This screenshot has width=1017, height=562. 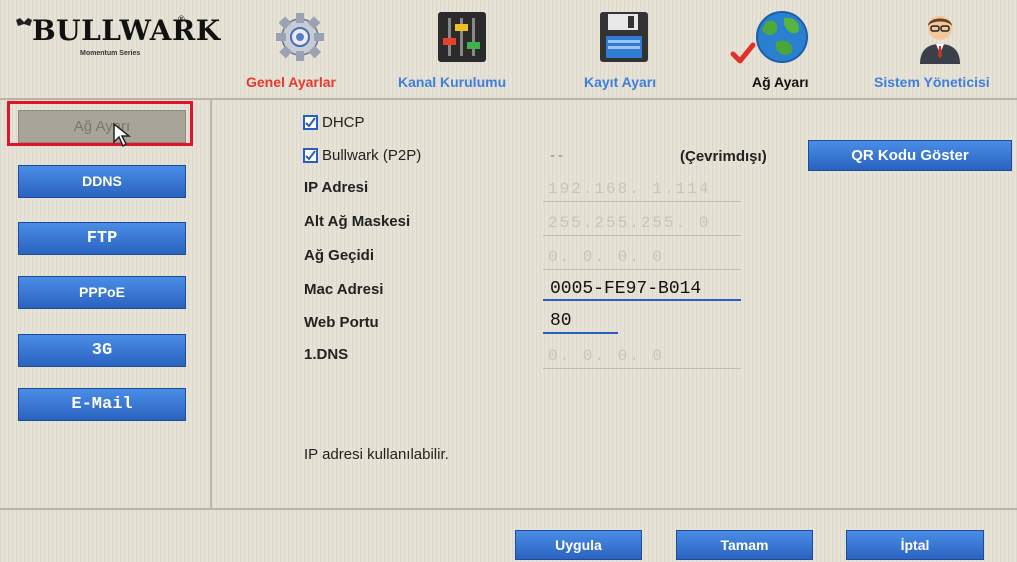 I want to click on sidebar-item-ddns: DDNS, so click(x=102, y=181).